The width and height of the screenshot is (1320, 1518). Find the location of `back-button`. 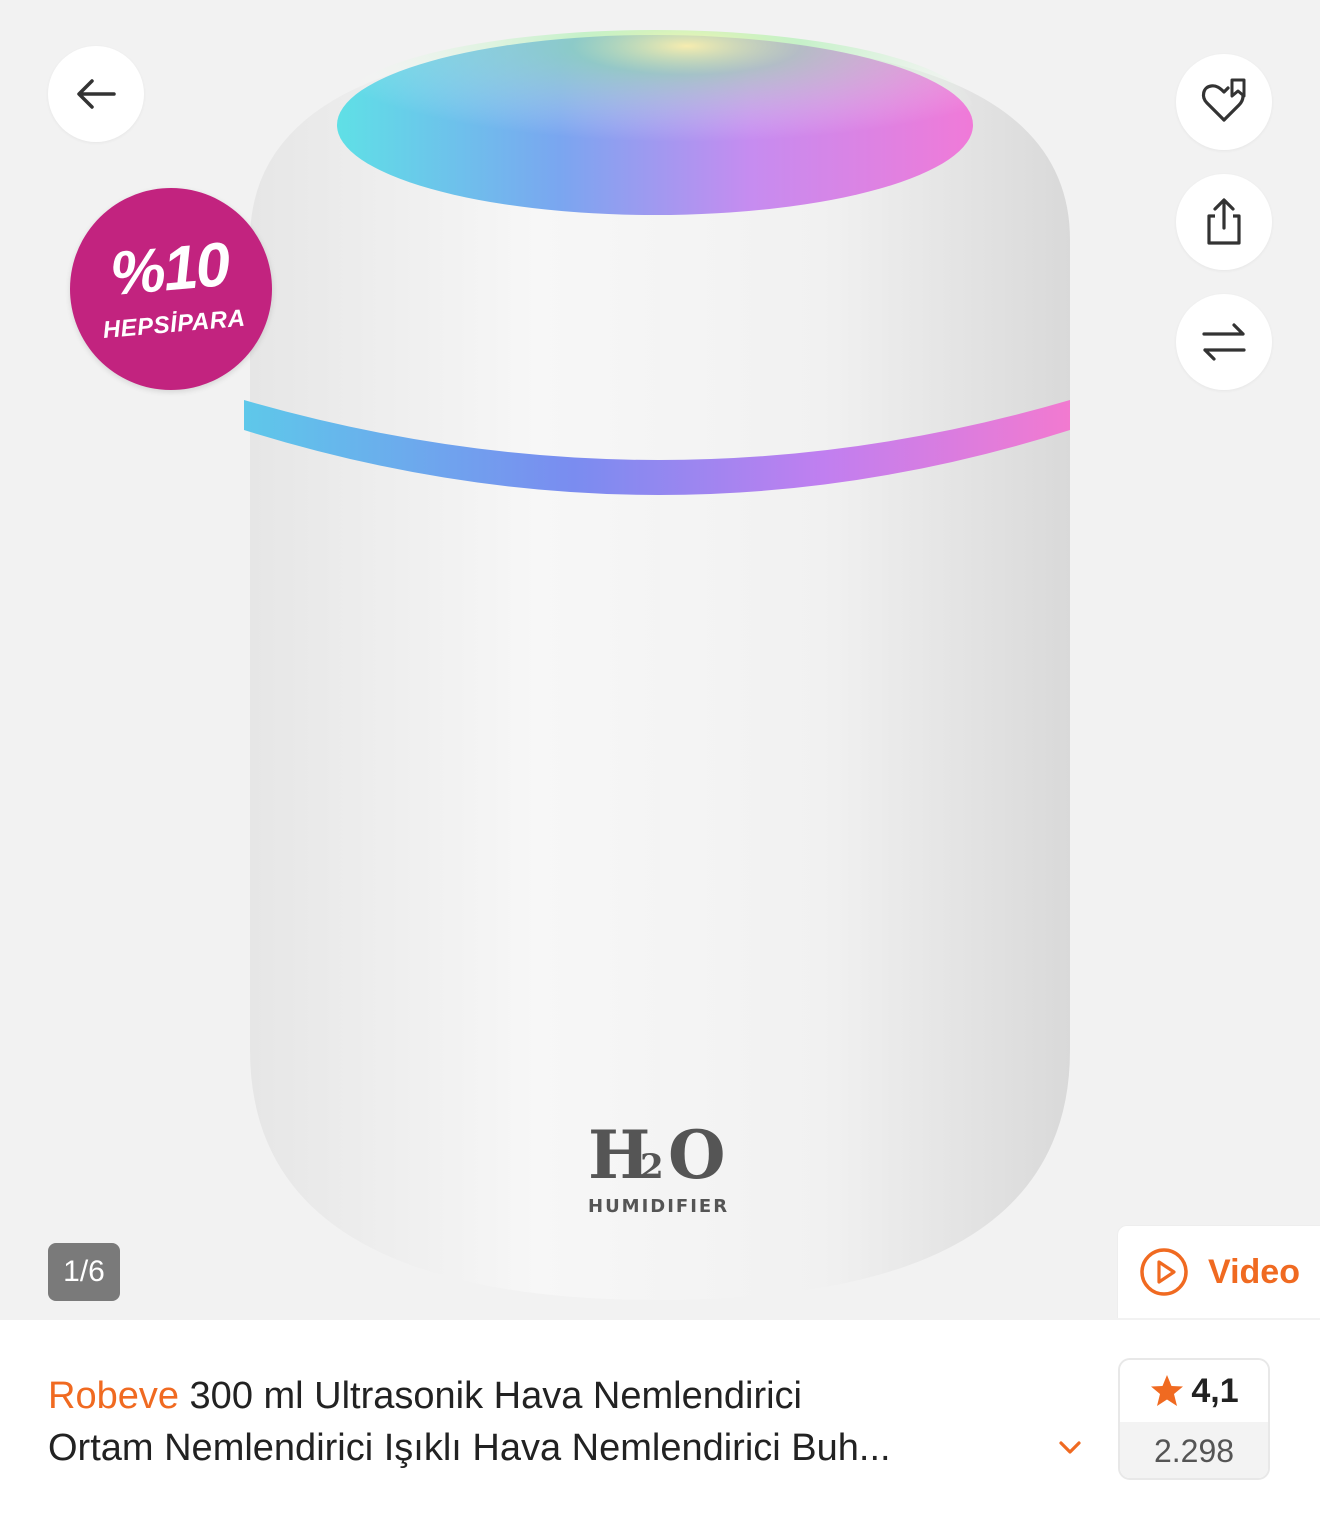

back-button is located at coordinates (96, 94).